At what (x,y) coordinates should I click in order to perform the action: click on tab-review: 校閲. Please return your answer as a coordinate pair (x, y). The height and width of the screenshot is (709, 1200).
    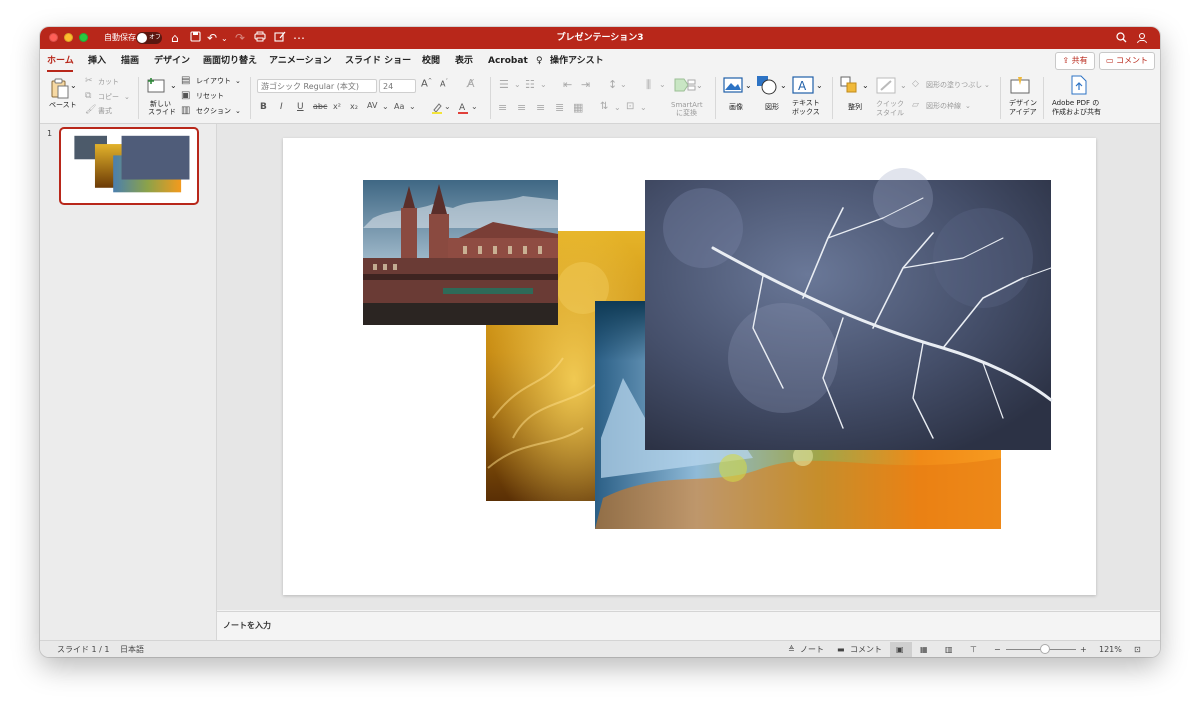
    Looking at the image, I should click on (431, 61).